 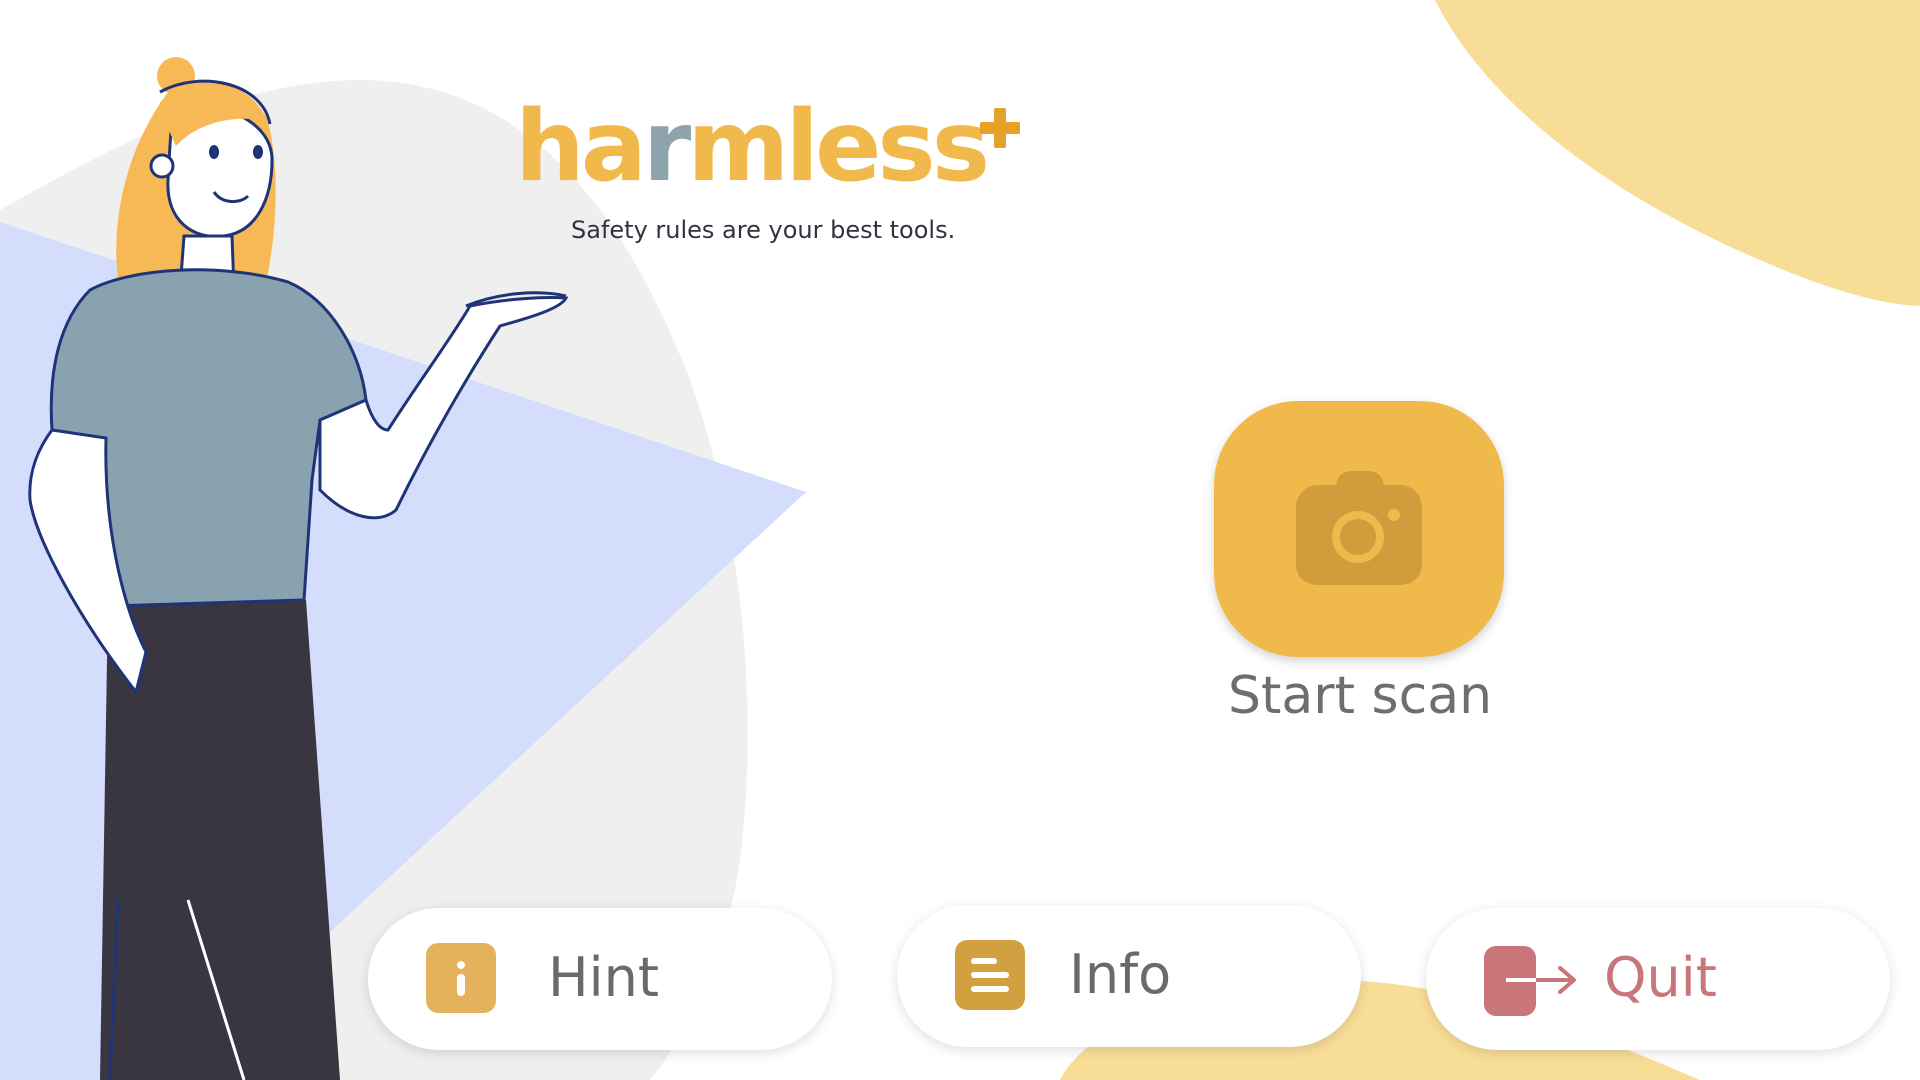 I want to click on start-scan-button, so click(x=1359, y=529).